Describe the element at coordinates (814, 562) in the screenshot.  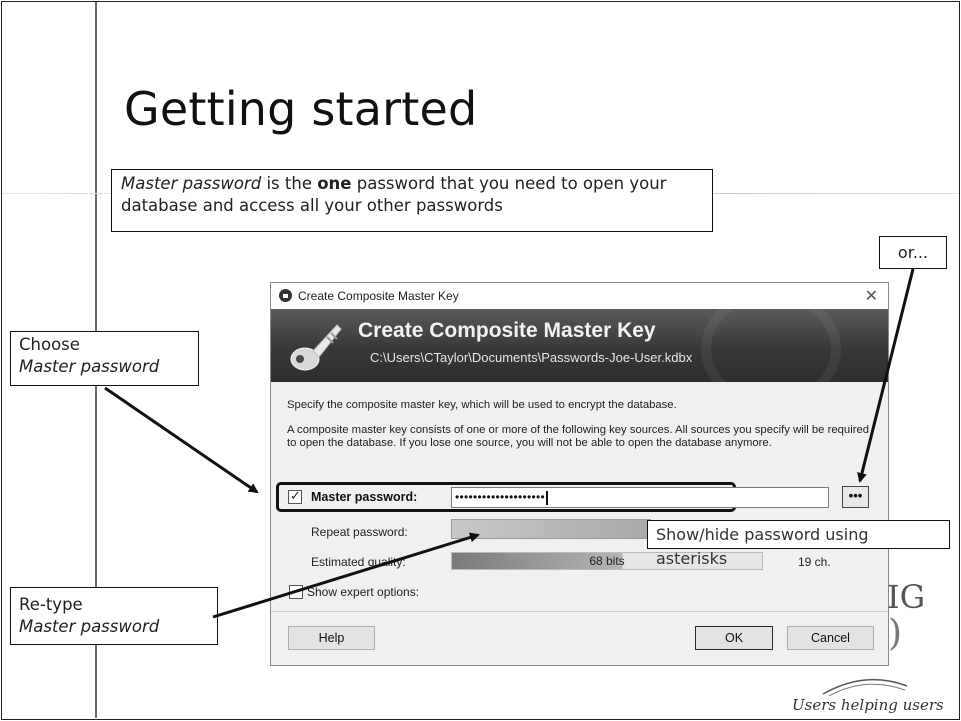
I see `character-count: 19 ch.` at that location.